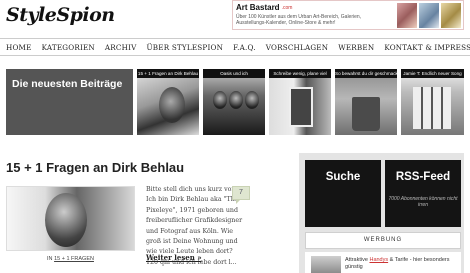 Image resolution: width=470 pixels, height=273 pixels. I want to click on nav-item-faq: F.A.Q., so click(244, 47).